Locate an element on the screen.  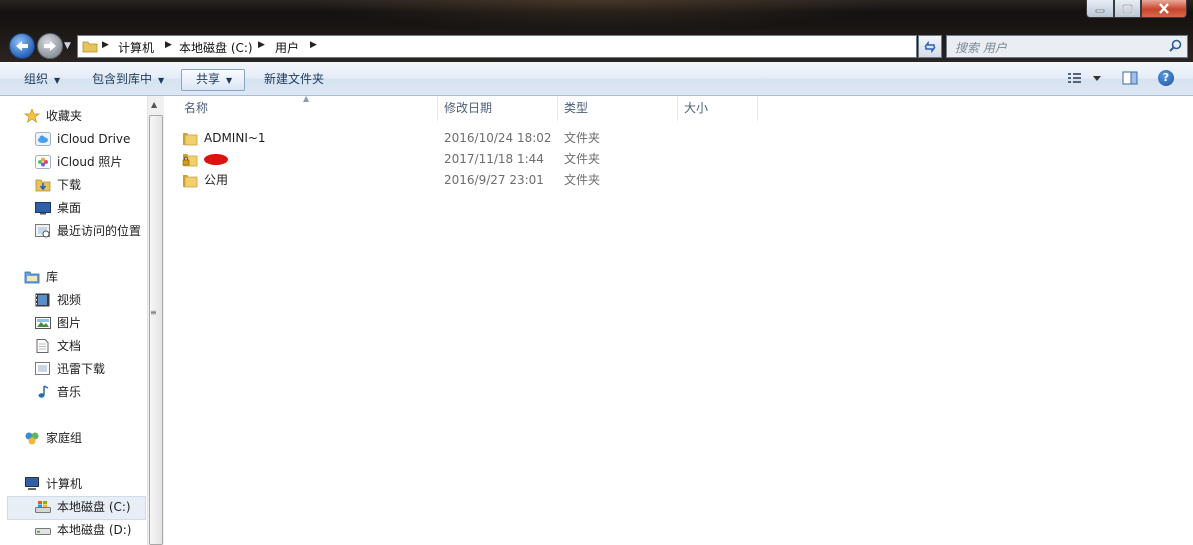
nav-homegroup-label: 家庭组 is located at coordinates (64, 438).